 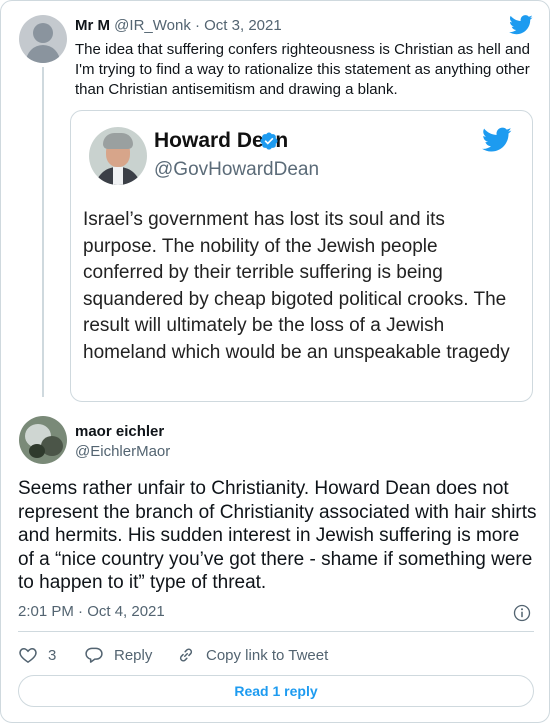 What do you see at coordinates (118, 141) in the screenshot?
I see `avatar-hair-shape` at bounding box center [118, 141].